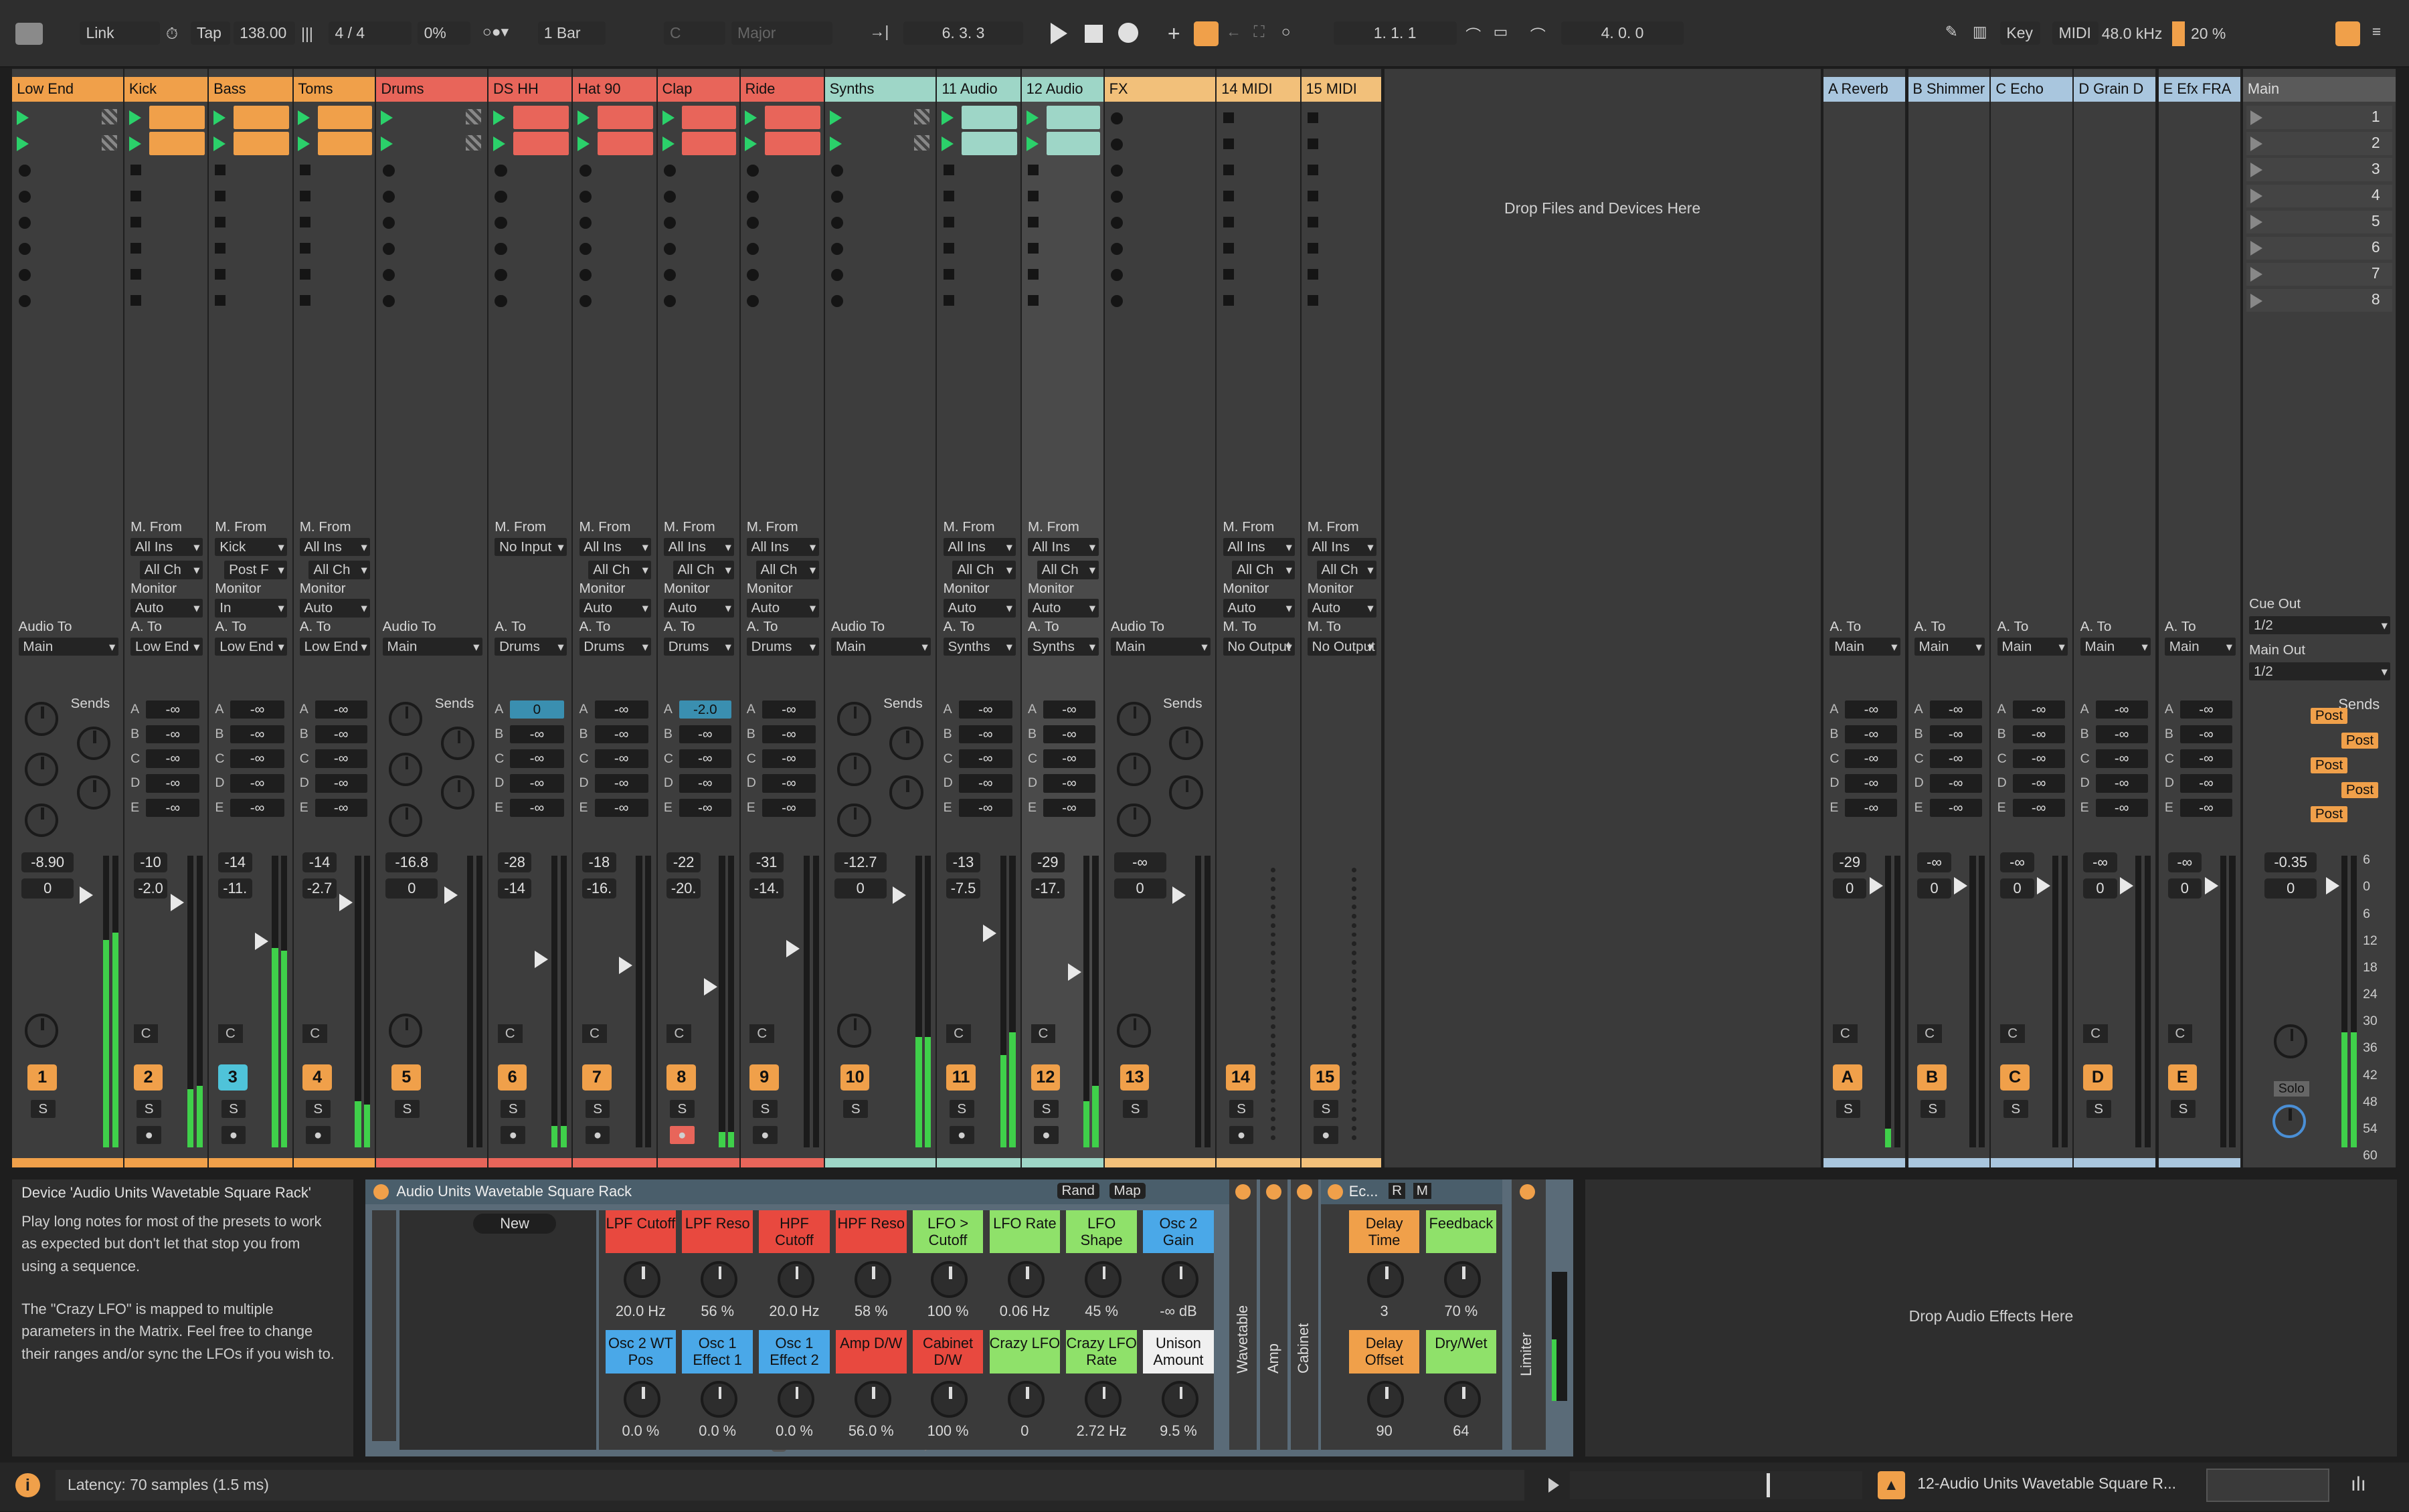 The image size is (2409, 1512). I want to click on scene-slot: 6, so click(2319, 248).